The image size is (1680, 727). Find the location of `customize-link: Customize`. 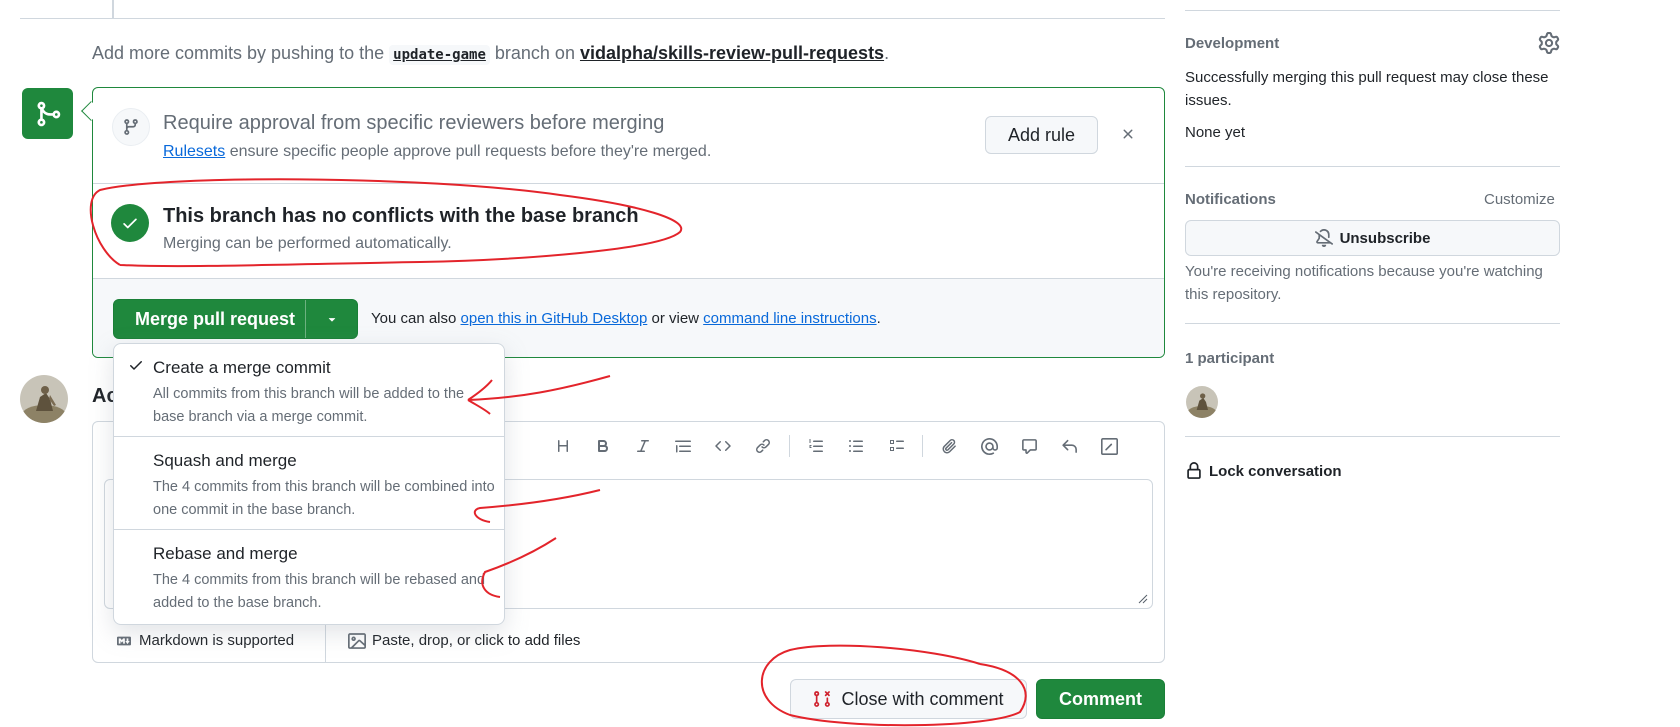

customize-link: Customize is located at coordinates (1519, 199).